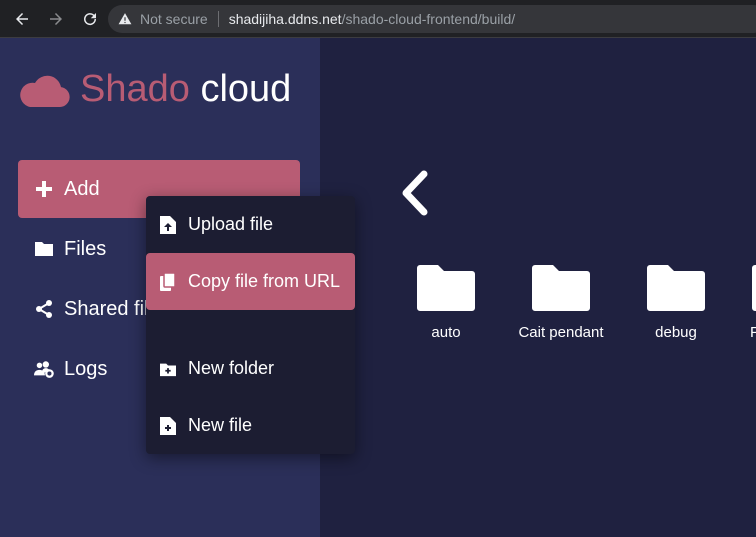 Image resolution: width=756 pixels, height=537 pixels. What do you see at coordinates (428, 19) in the screenshot?
I see `url-path: /shado-cloud-frontend/build/` at bounding box center [428, 19].